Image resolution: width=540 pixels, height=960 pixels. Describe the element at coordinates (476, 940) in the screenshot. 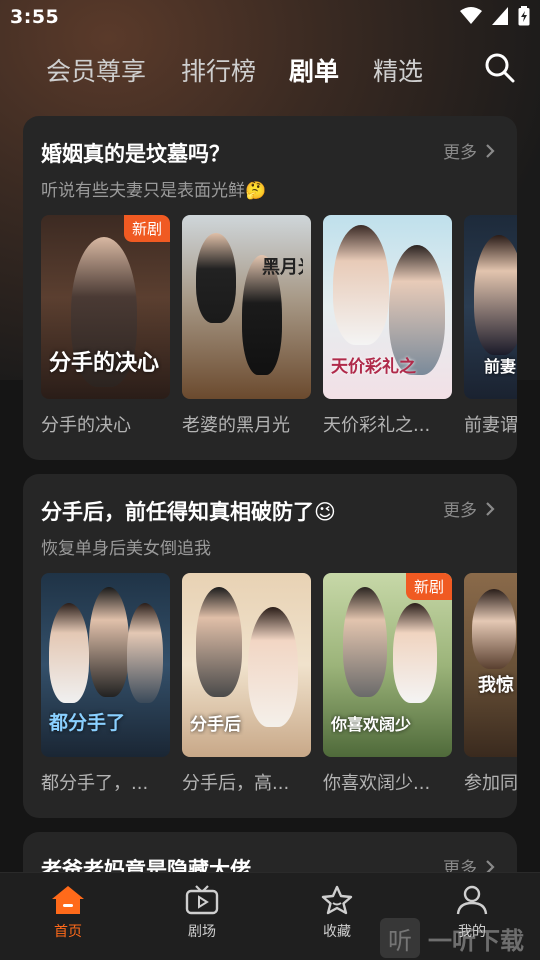

I see `watermark-text: 一听下载` at that location.